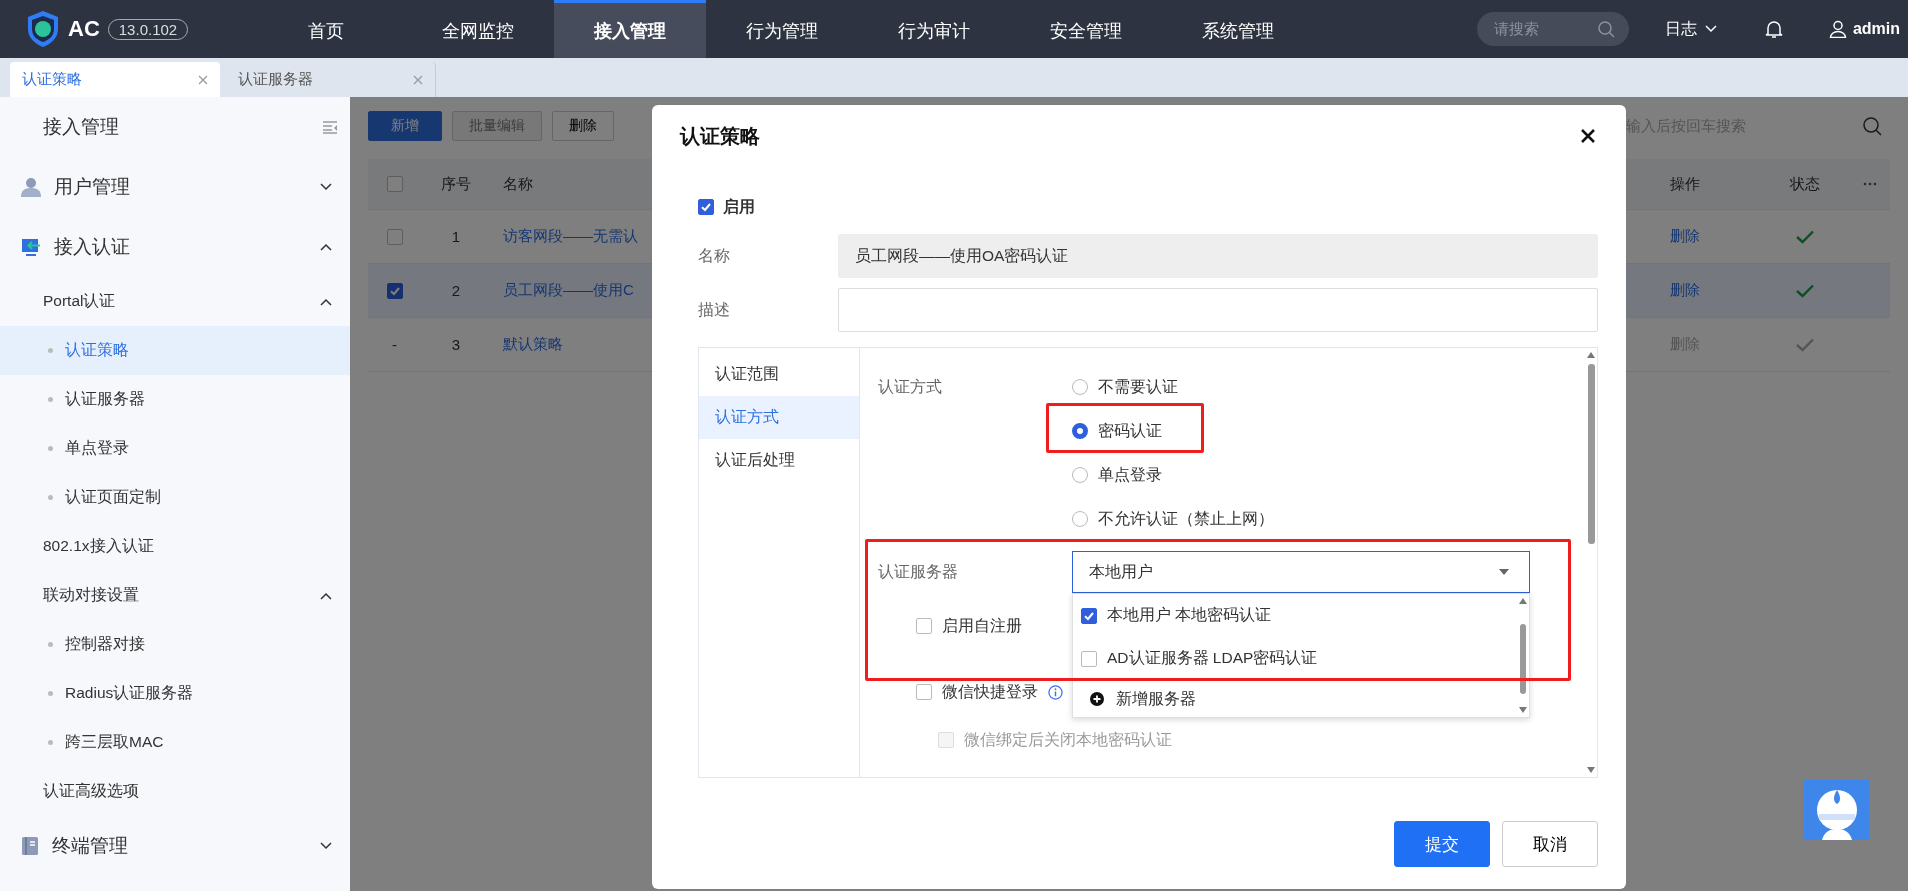 The image size is (1908, 891). I want to click on info-icon, so click(1055, 692).